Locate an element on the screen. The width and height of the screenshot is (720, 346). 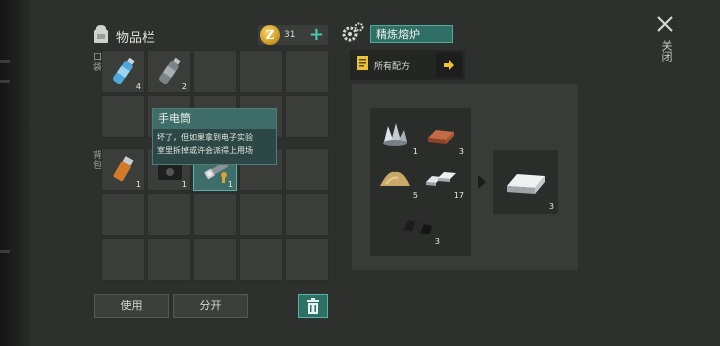
ingredient-count: 5 is located at coordinates (415, 195).